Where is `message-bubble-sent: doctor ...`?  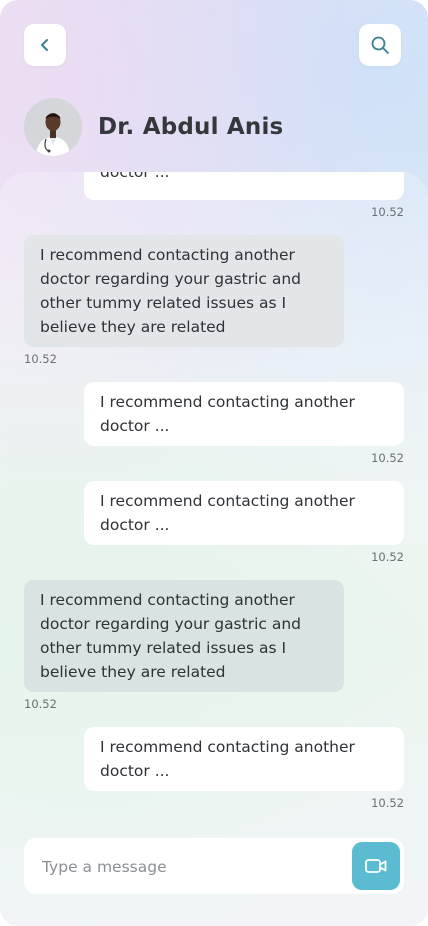
message-bubble-sent: doctor ... is located at coordinates (244, 186).